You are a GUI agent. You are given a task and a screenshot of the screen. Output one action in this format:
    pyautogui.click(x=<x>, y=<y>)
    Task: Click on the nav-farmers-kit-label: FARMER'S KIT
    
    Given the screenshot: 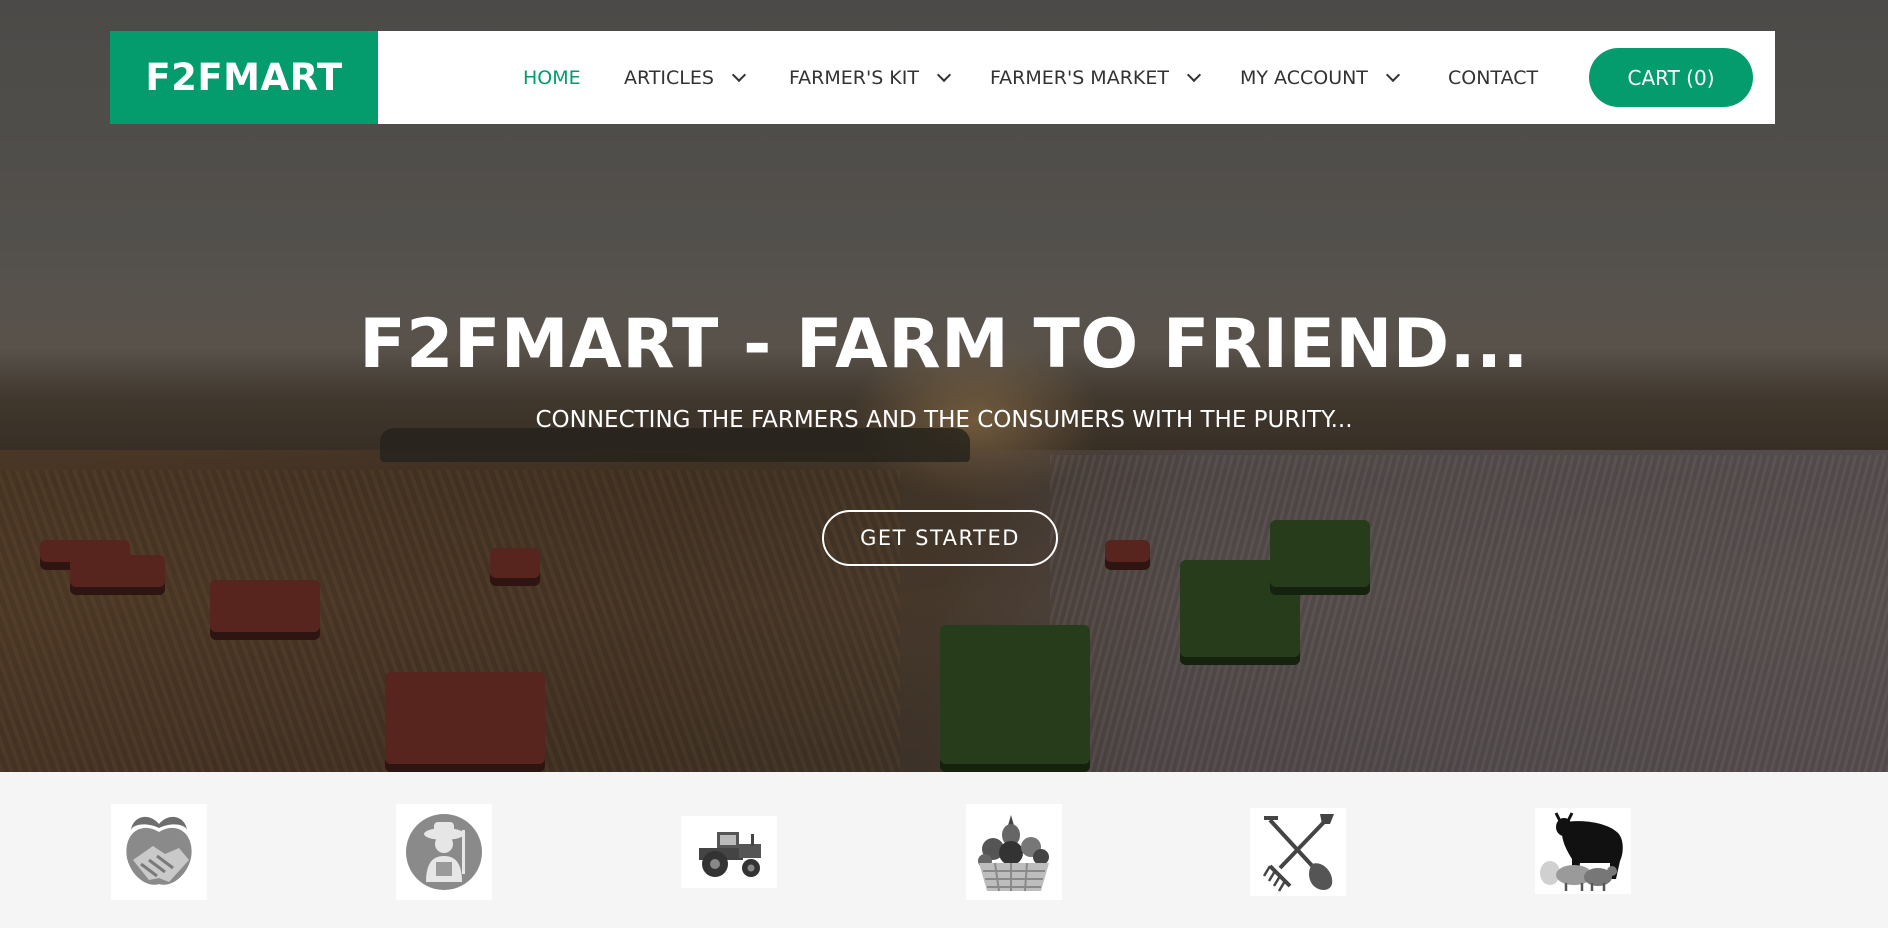 What is the action you would take?
    pyautogui.click(x=854, y=77)
    